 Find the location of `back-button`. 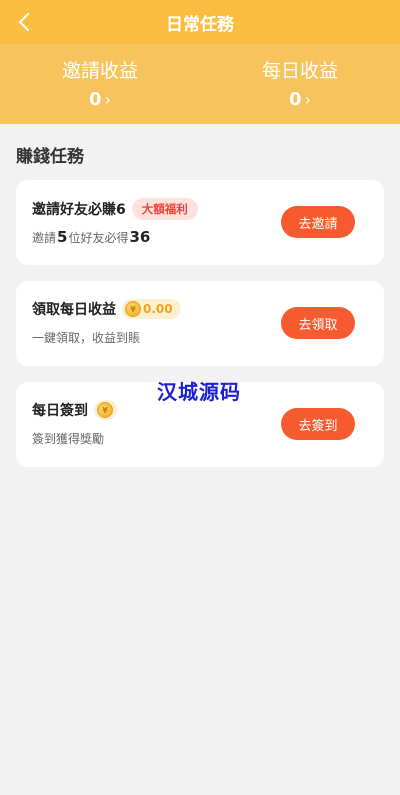

back-button is located at coordinates (24, 22).